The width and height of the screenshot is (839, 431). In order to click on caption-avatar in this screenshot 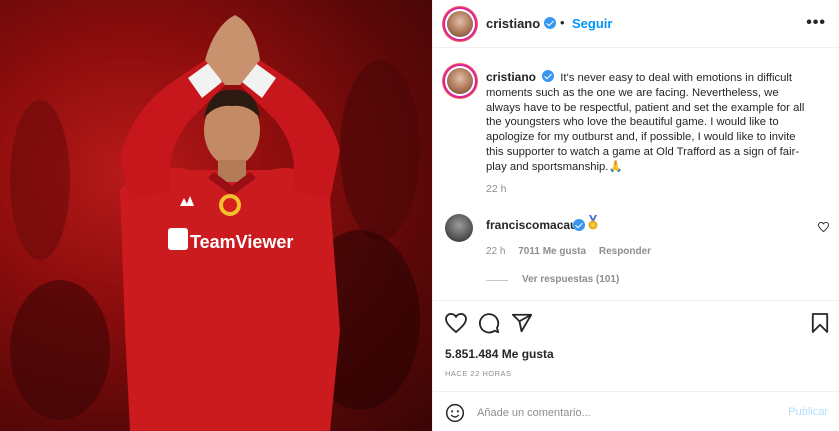, I will do `click(460, 81)`.